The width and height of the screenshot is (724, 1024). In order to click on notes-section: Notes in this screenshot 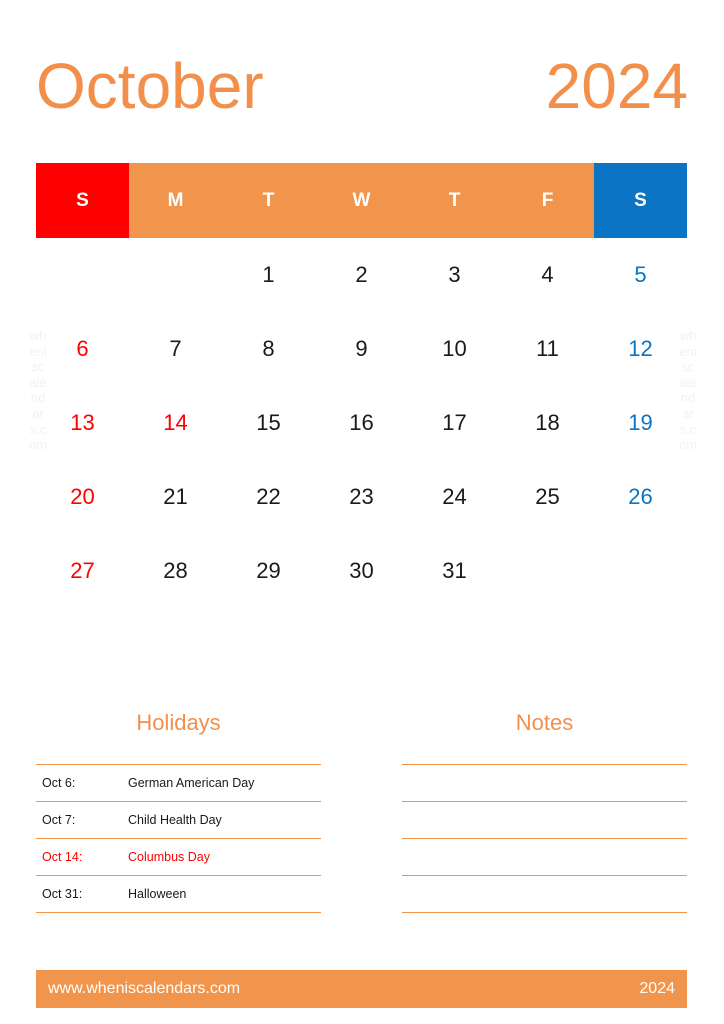, I will do `click(544, 812)`.